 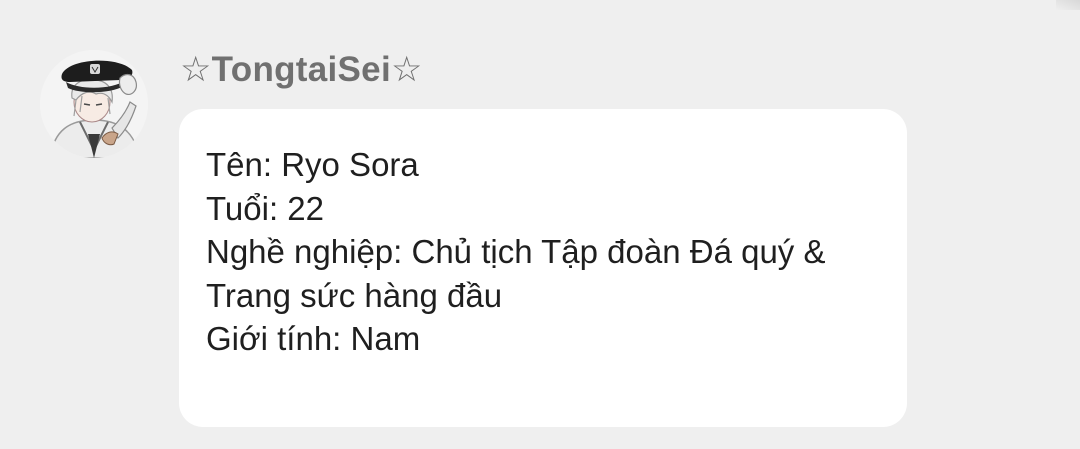 What do you see at coordinates (313, 338) in the screenshot?
I see `message-line-gender: Giới tính: Nam` at bounding box center [313, 338].